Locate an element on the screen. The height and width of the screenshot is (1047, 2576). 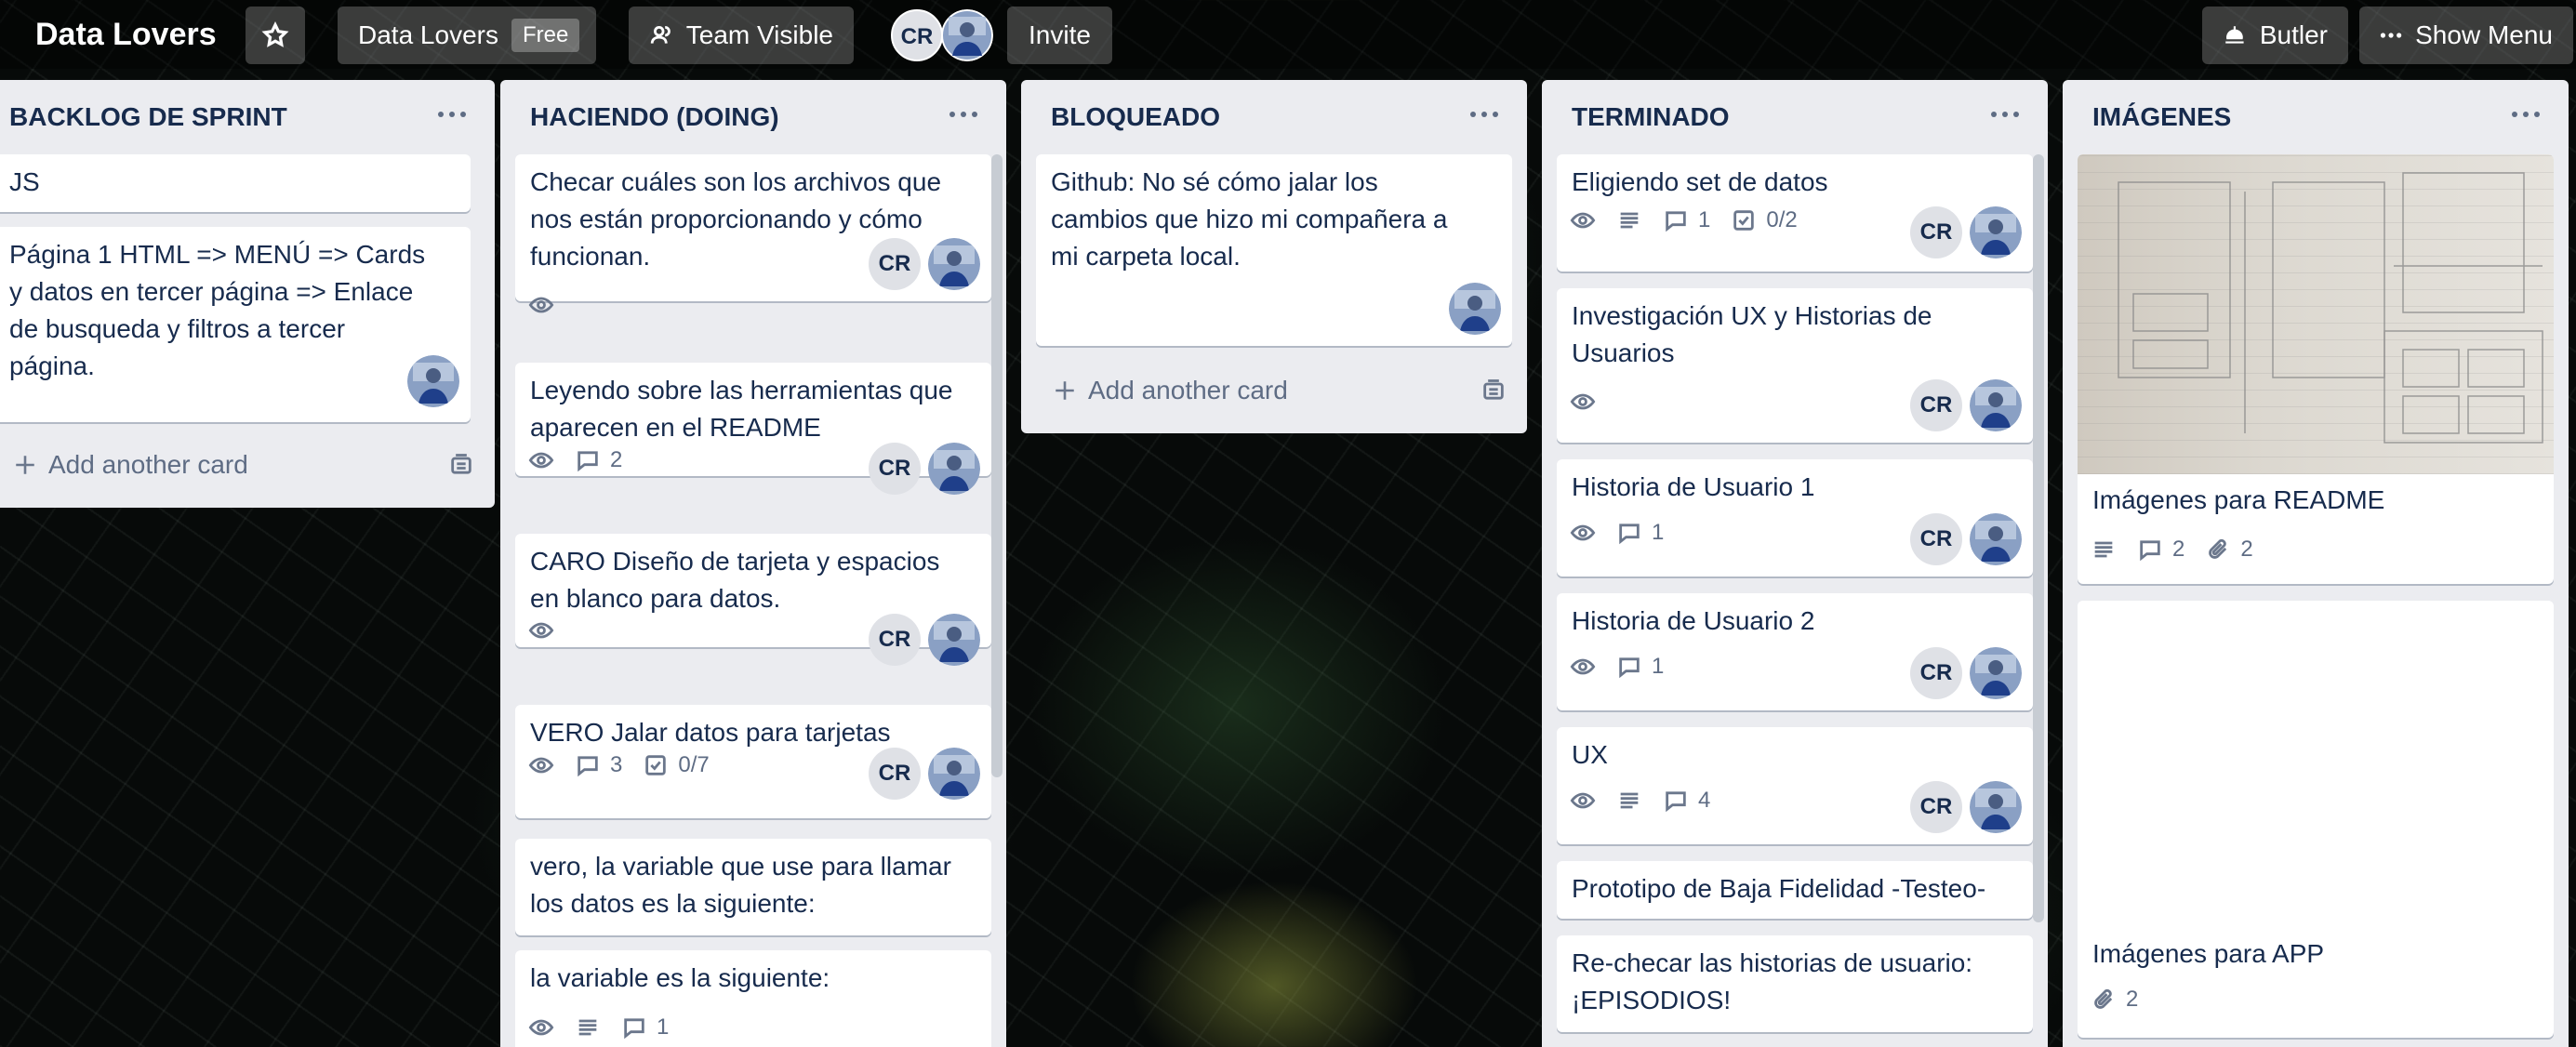
star-board-button is located at coordinates (275, 35).